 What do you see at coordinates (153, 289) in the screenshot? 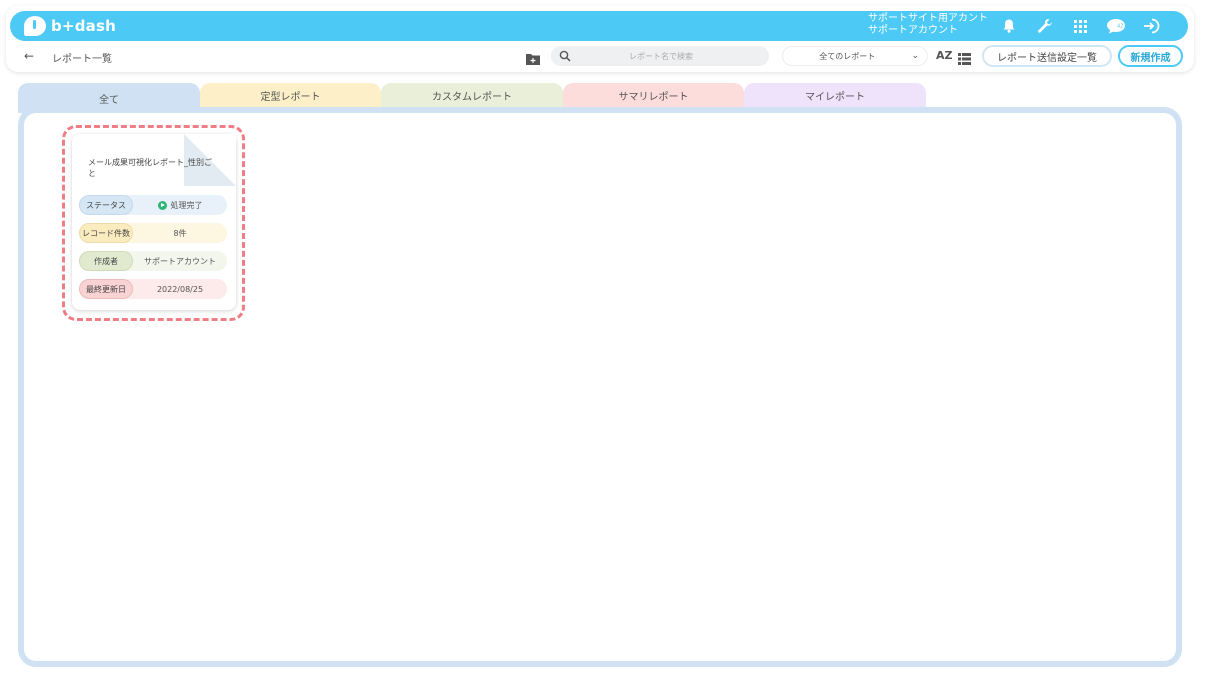
I see `updated-row: 最終更新日 2022/08/25` at bounding box center [153, 289].